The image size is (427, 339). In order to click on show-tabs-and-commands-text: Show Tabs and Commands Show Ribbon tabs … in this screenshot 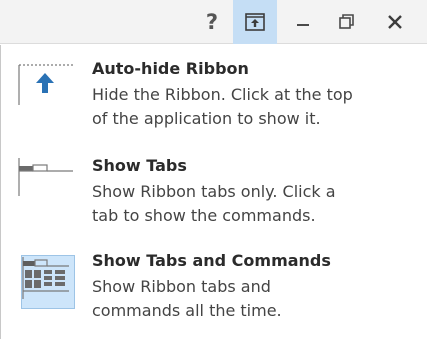, I will do `click(242, 287)`.